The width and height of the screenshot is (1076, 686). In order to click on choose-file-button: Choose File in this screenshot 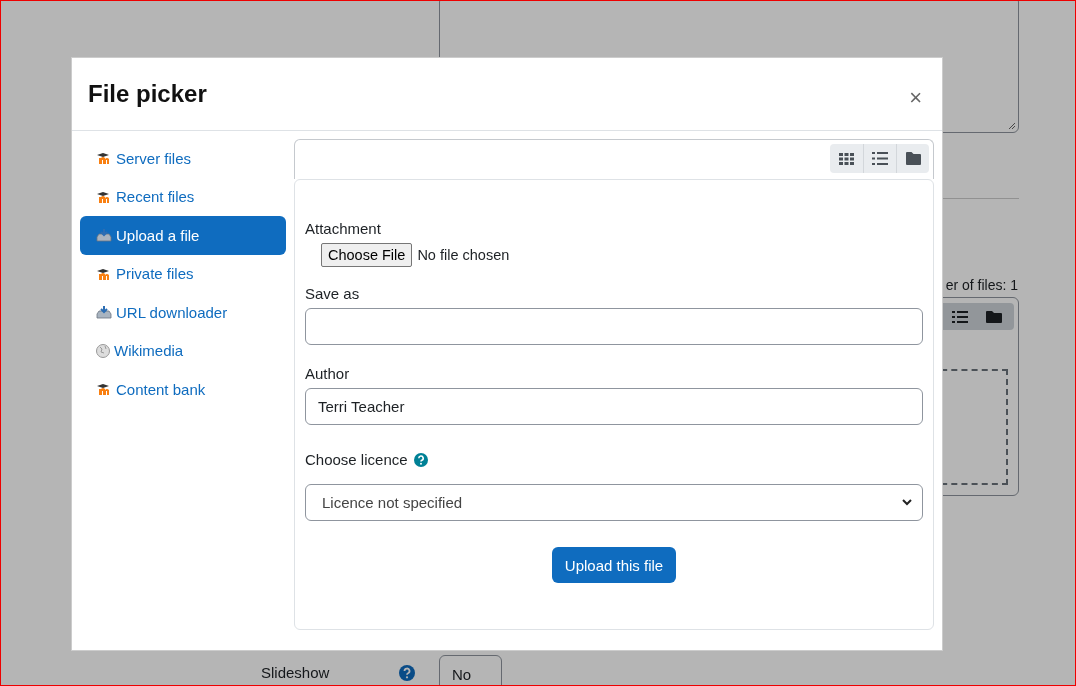, I will do `click(367, 255)`.